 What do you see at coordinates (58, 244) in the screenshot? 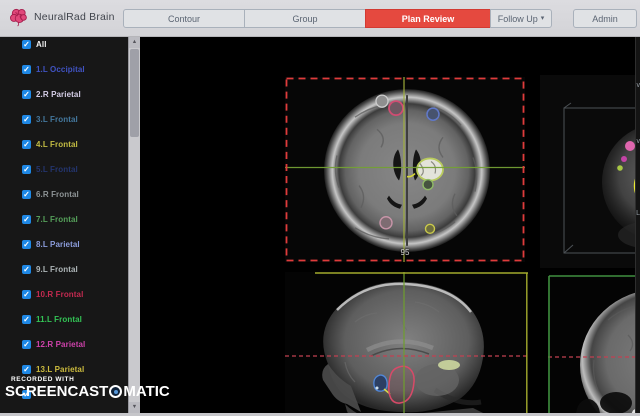
I see `sidebar-item-label: 8.L Parietal` at bounding box center [58, 244].